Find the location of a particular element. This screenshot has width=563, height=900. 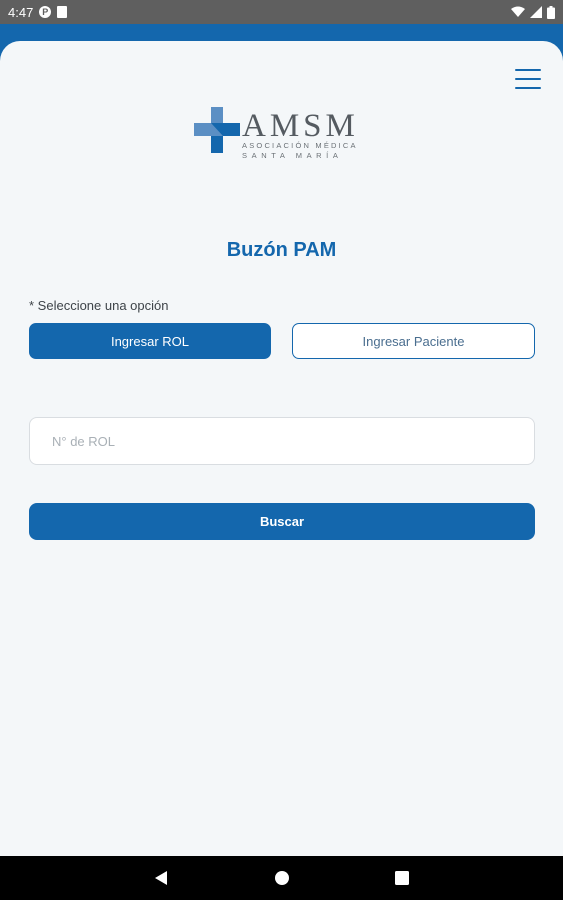

status-left: 4:47 P is located at coordinates (38, 12).